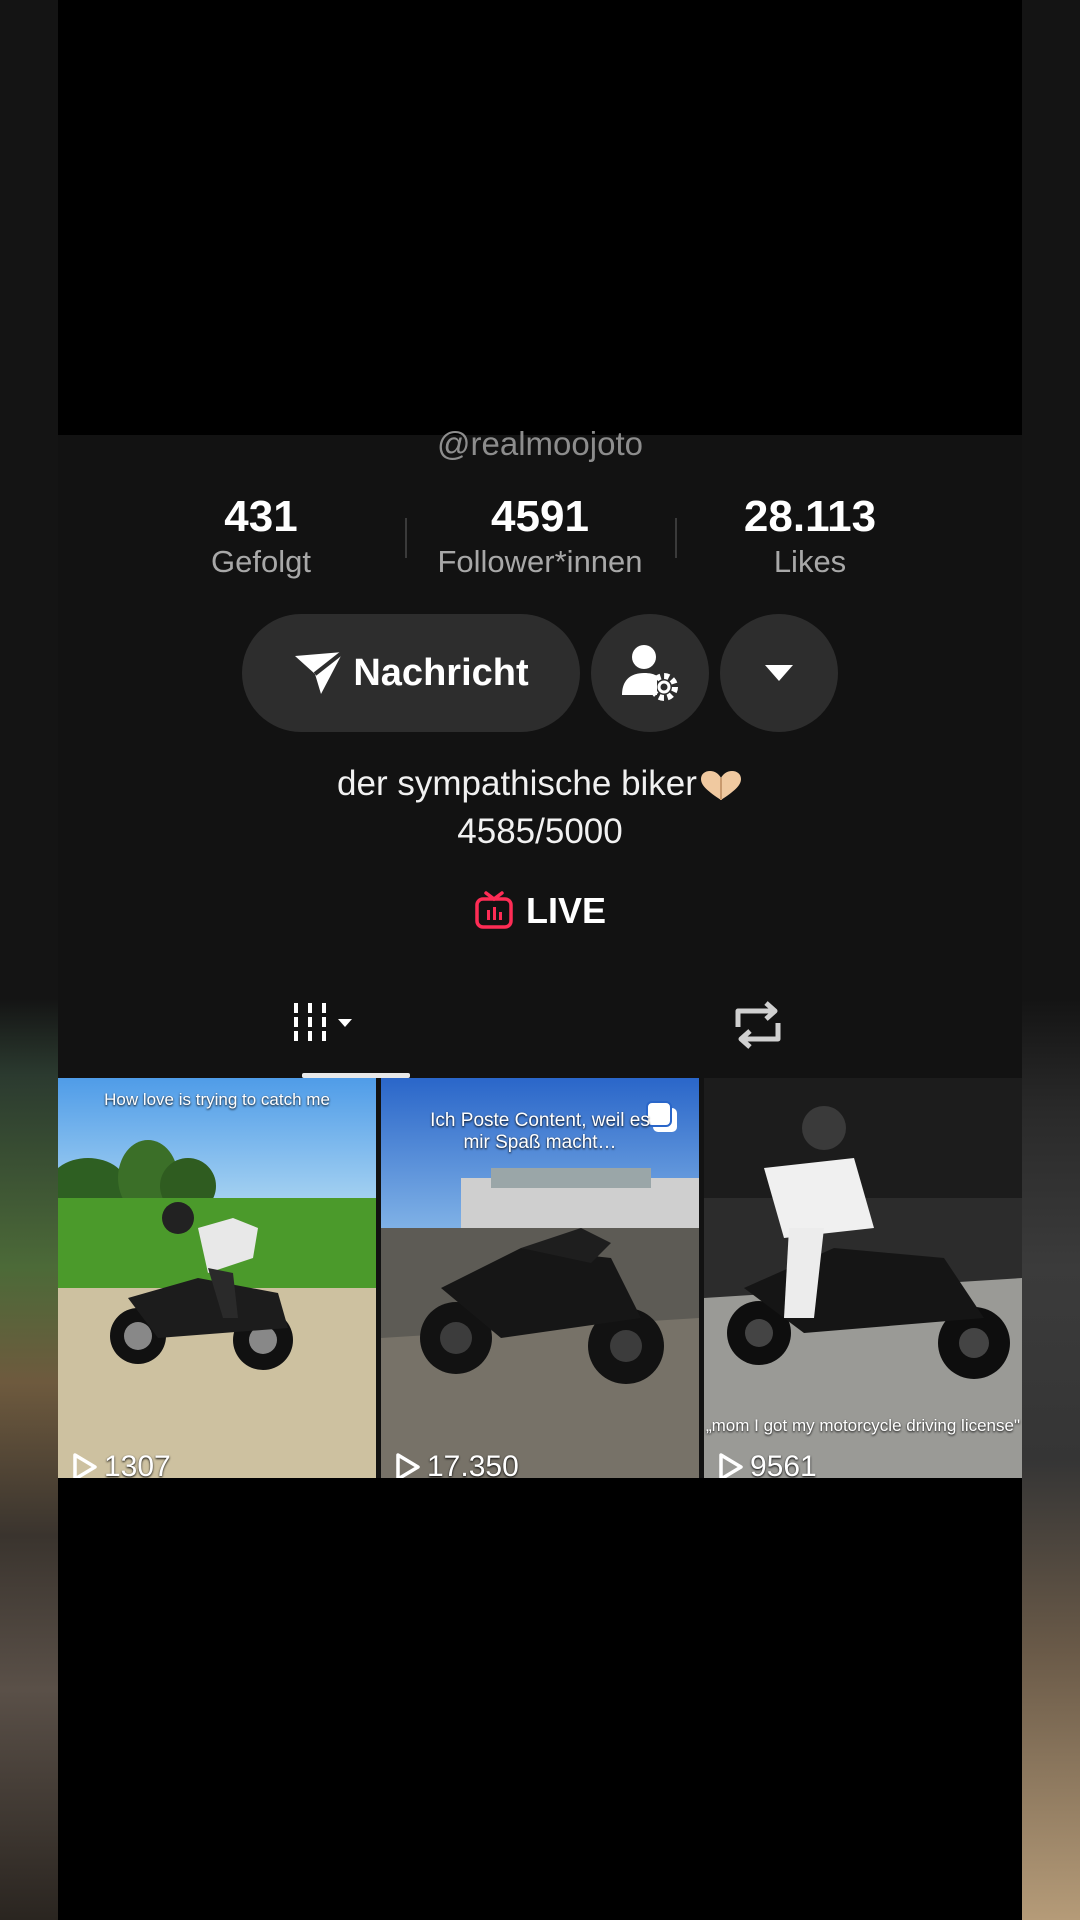 The height and width of the screenshot is (1920, 1080). I want to click on stat-label: Follower*innen, so click(540, 561).